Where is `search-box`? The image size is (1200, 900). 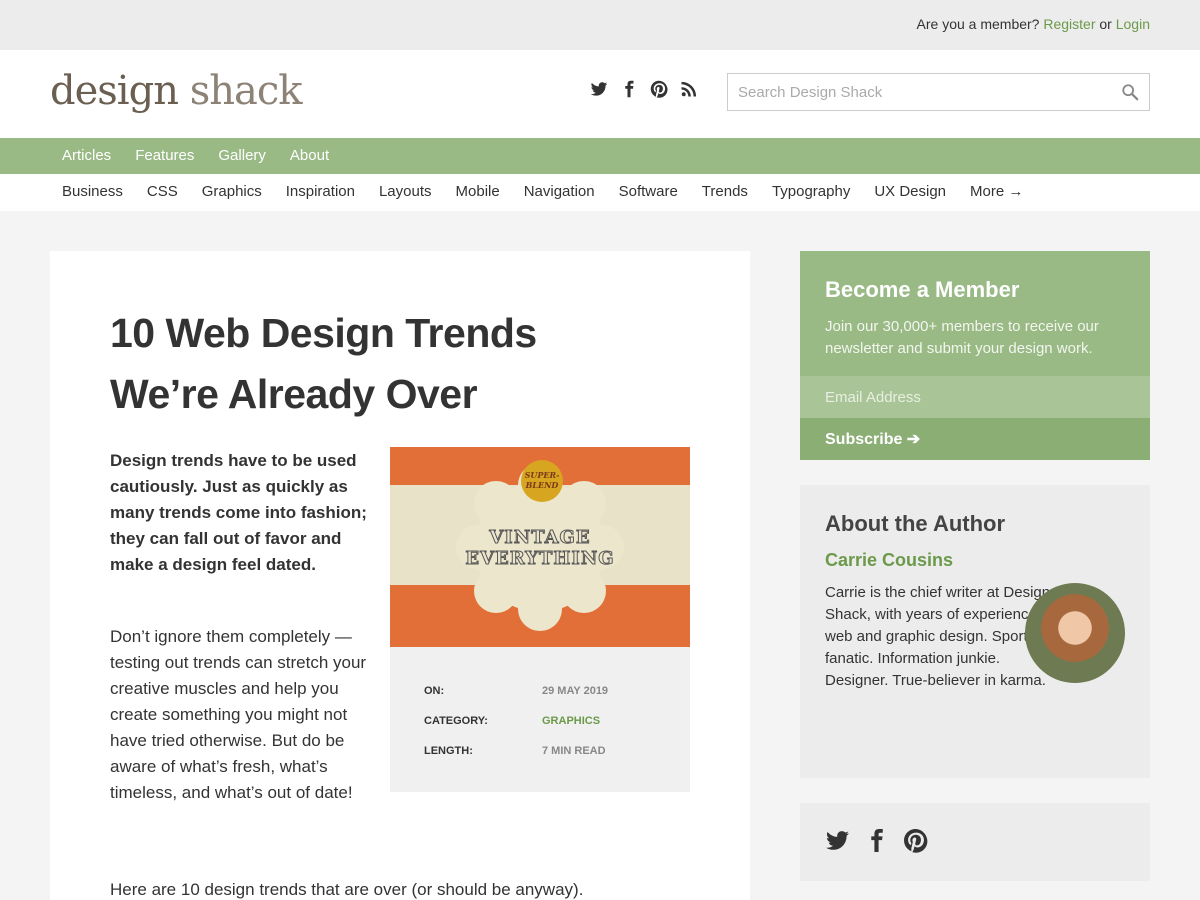 search-box is located at coordinates (938, 92).